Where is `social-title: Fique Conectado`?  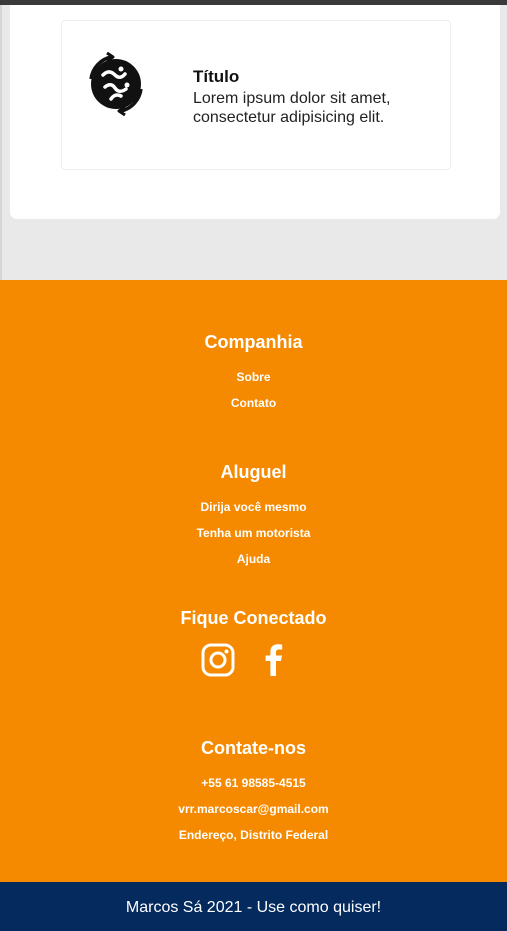 social-title: Fique Conectado is located at coordinates (253, 618).